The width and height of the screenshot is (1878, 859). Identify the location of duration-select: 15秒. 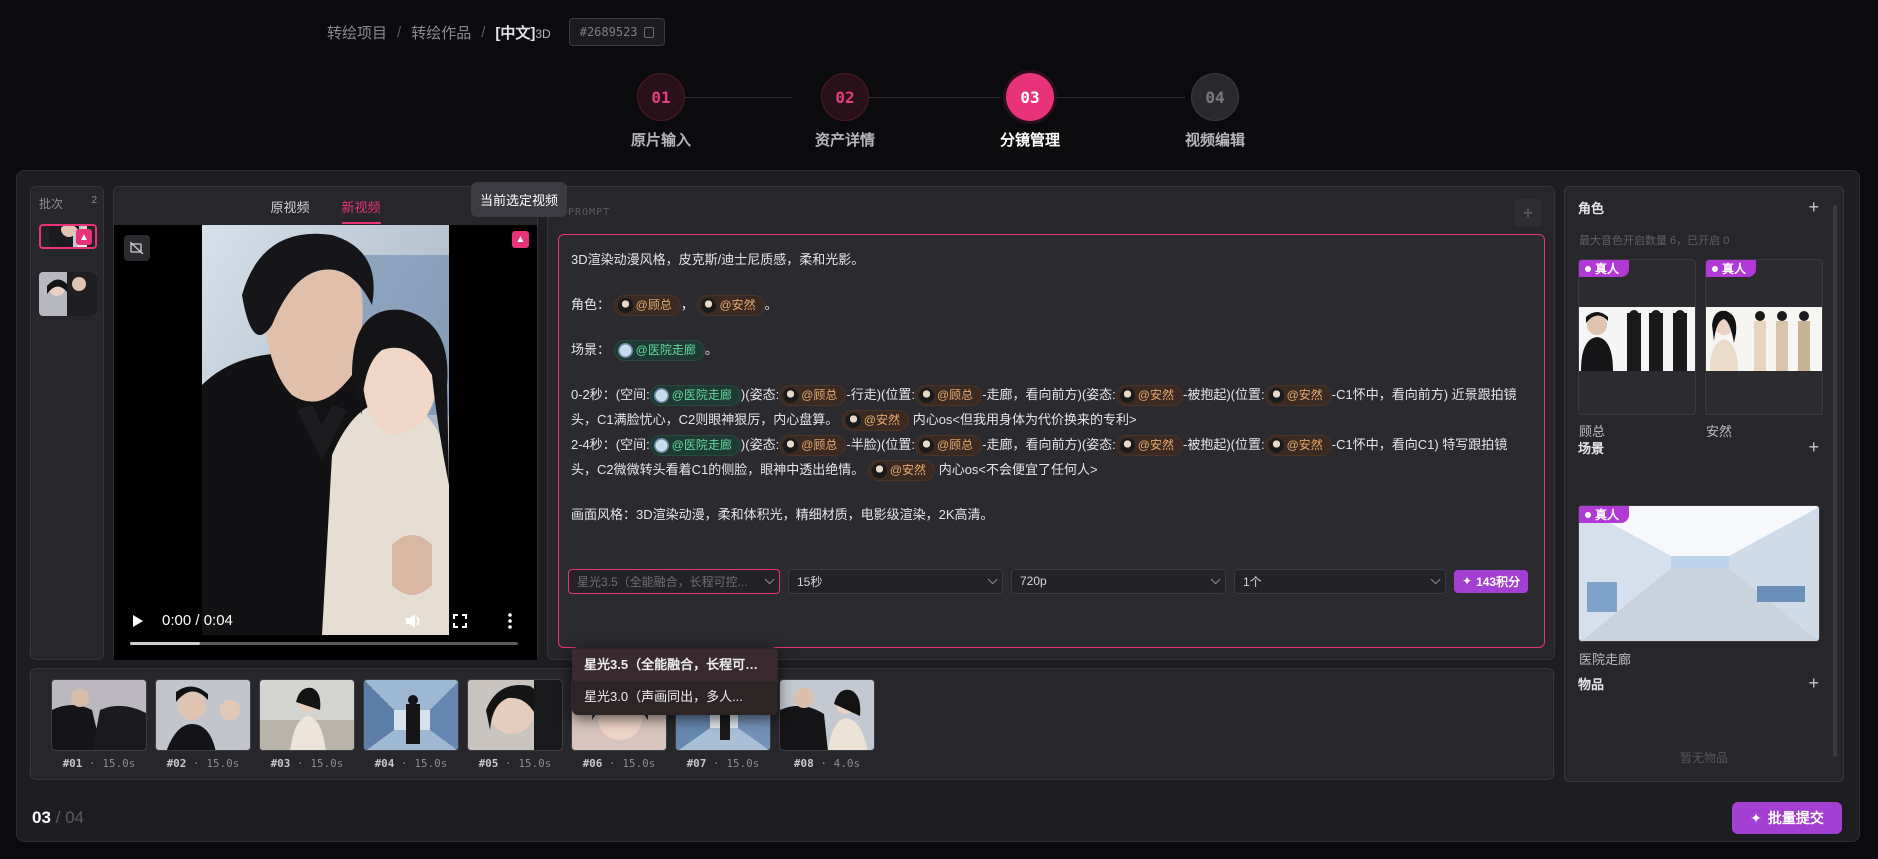
(895, 581).